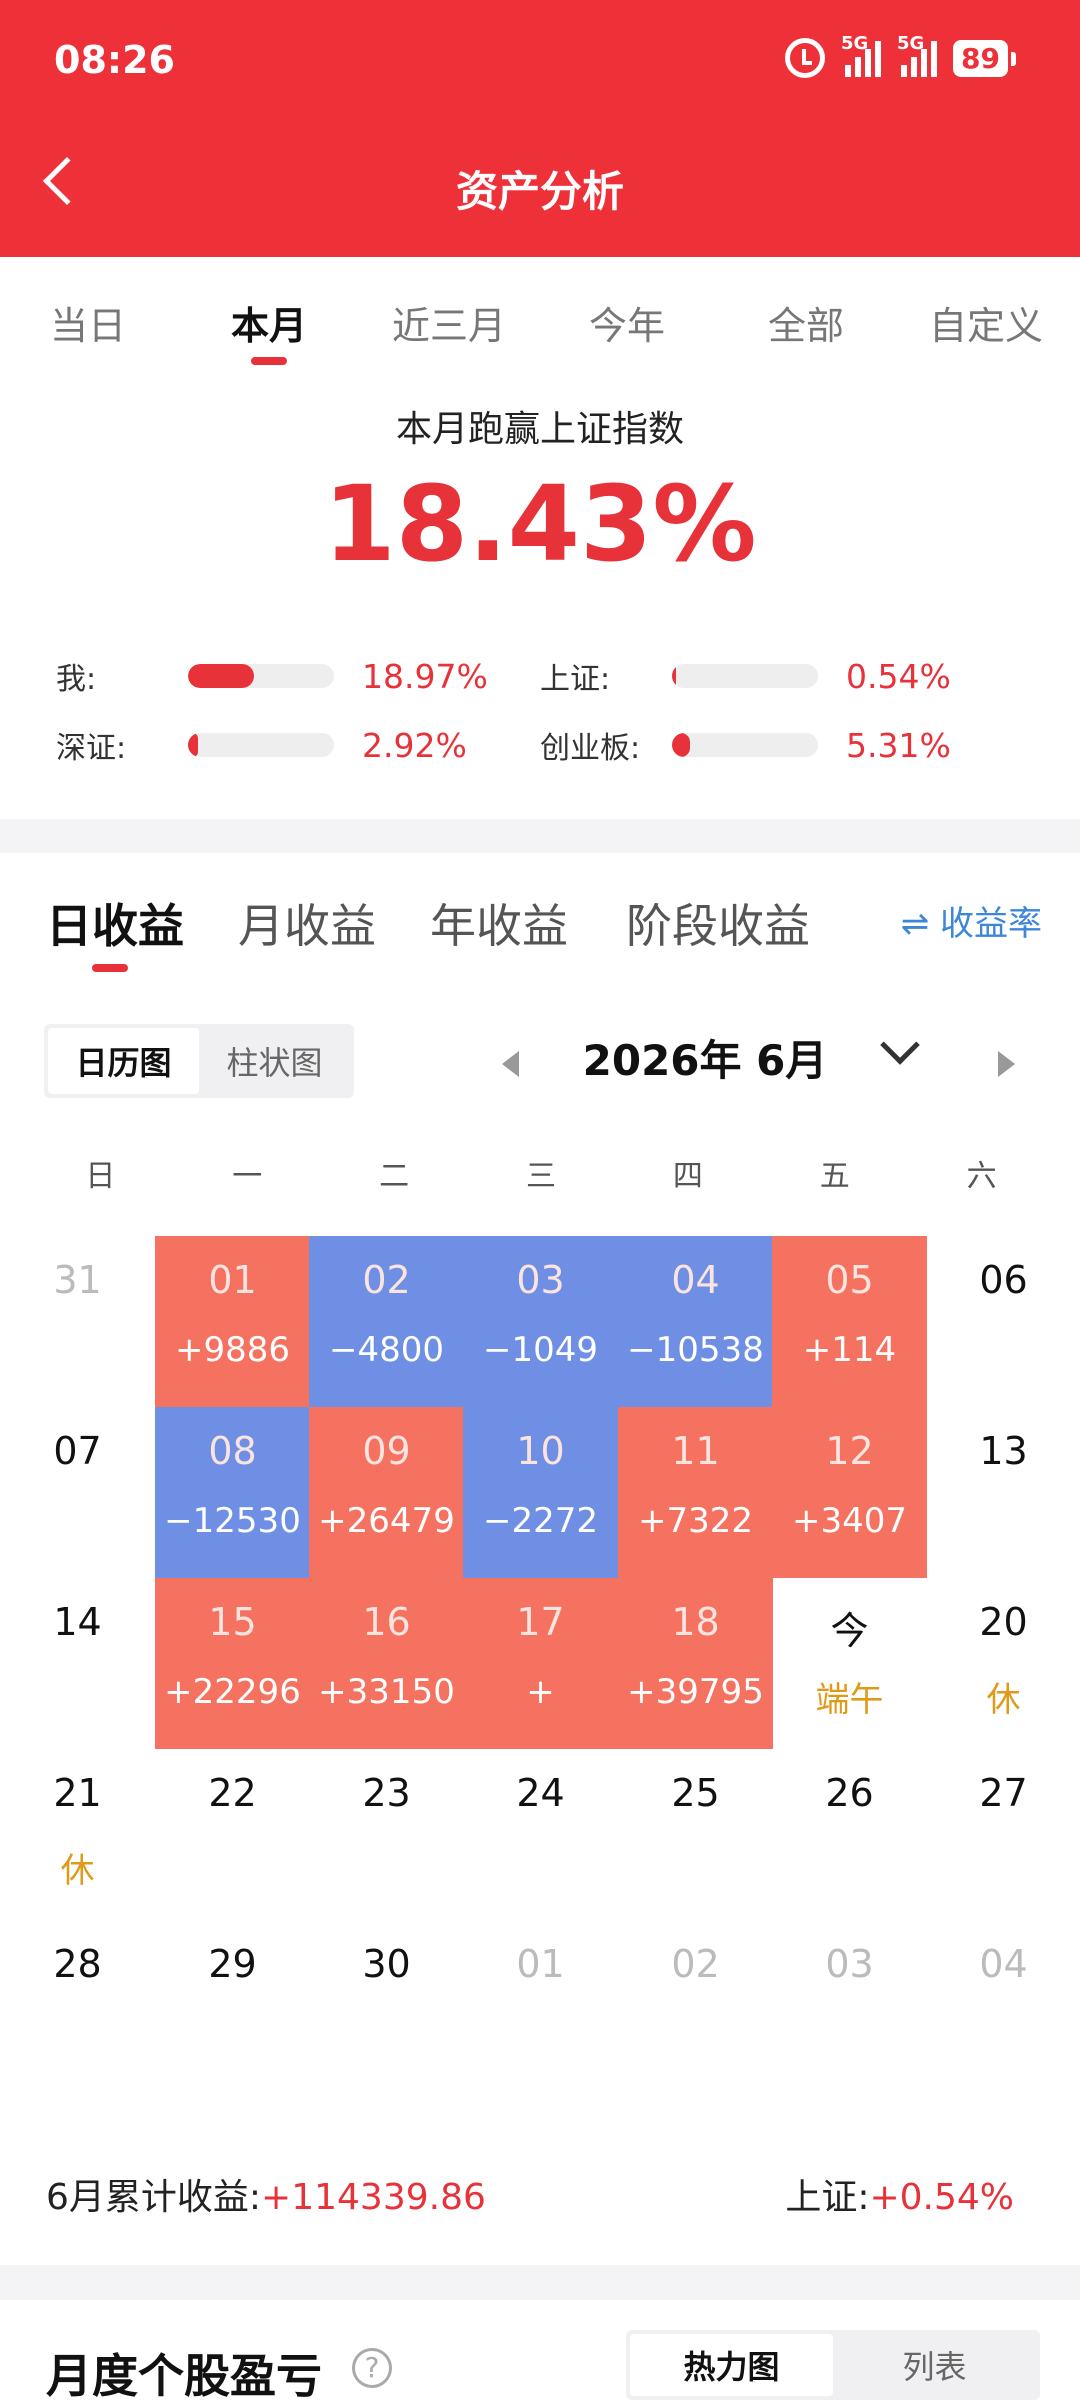  What do you see at coordinates (77, 2005) in the screenshot?
I see `calendar-day-cell: 28` at bounding box center [77, 2005].